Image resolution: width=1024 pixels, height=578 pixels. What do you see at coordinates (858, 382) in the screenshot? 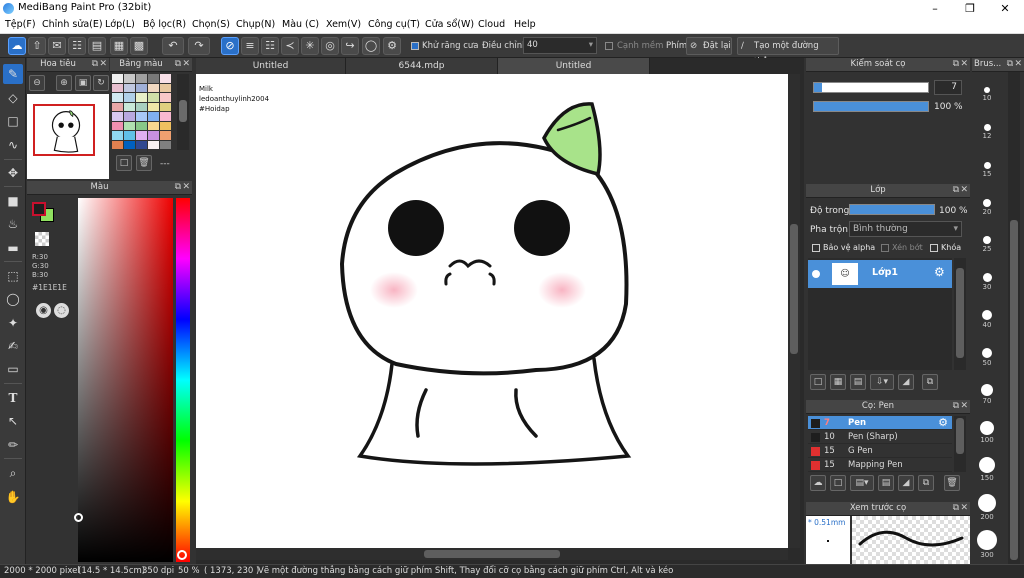
I see `new-8bit-layer-icon: ▤` at bounding box center [858, 382].